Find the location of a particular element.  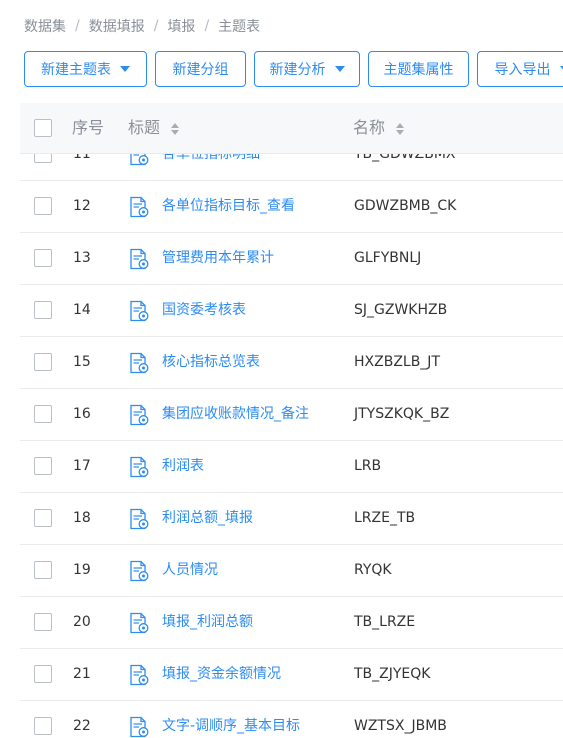

row-name: SJ_GZWKHZB is located at coordinates (401, 310).